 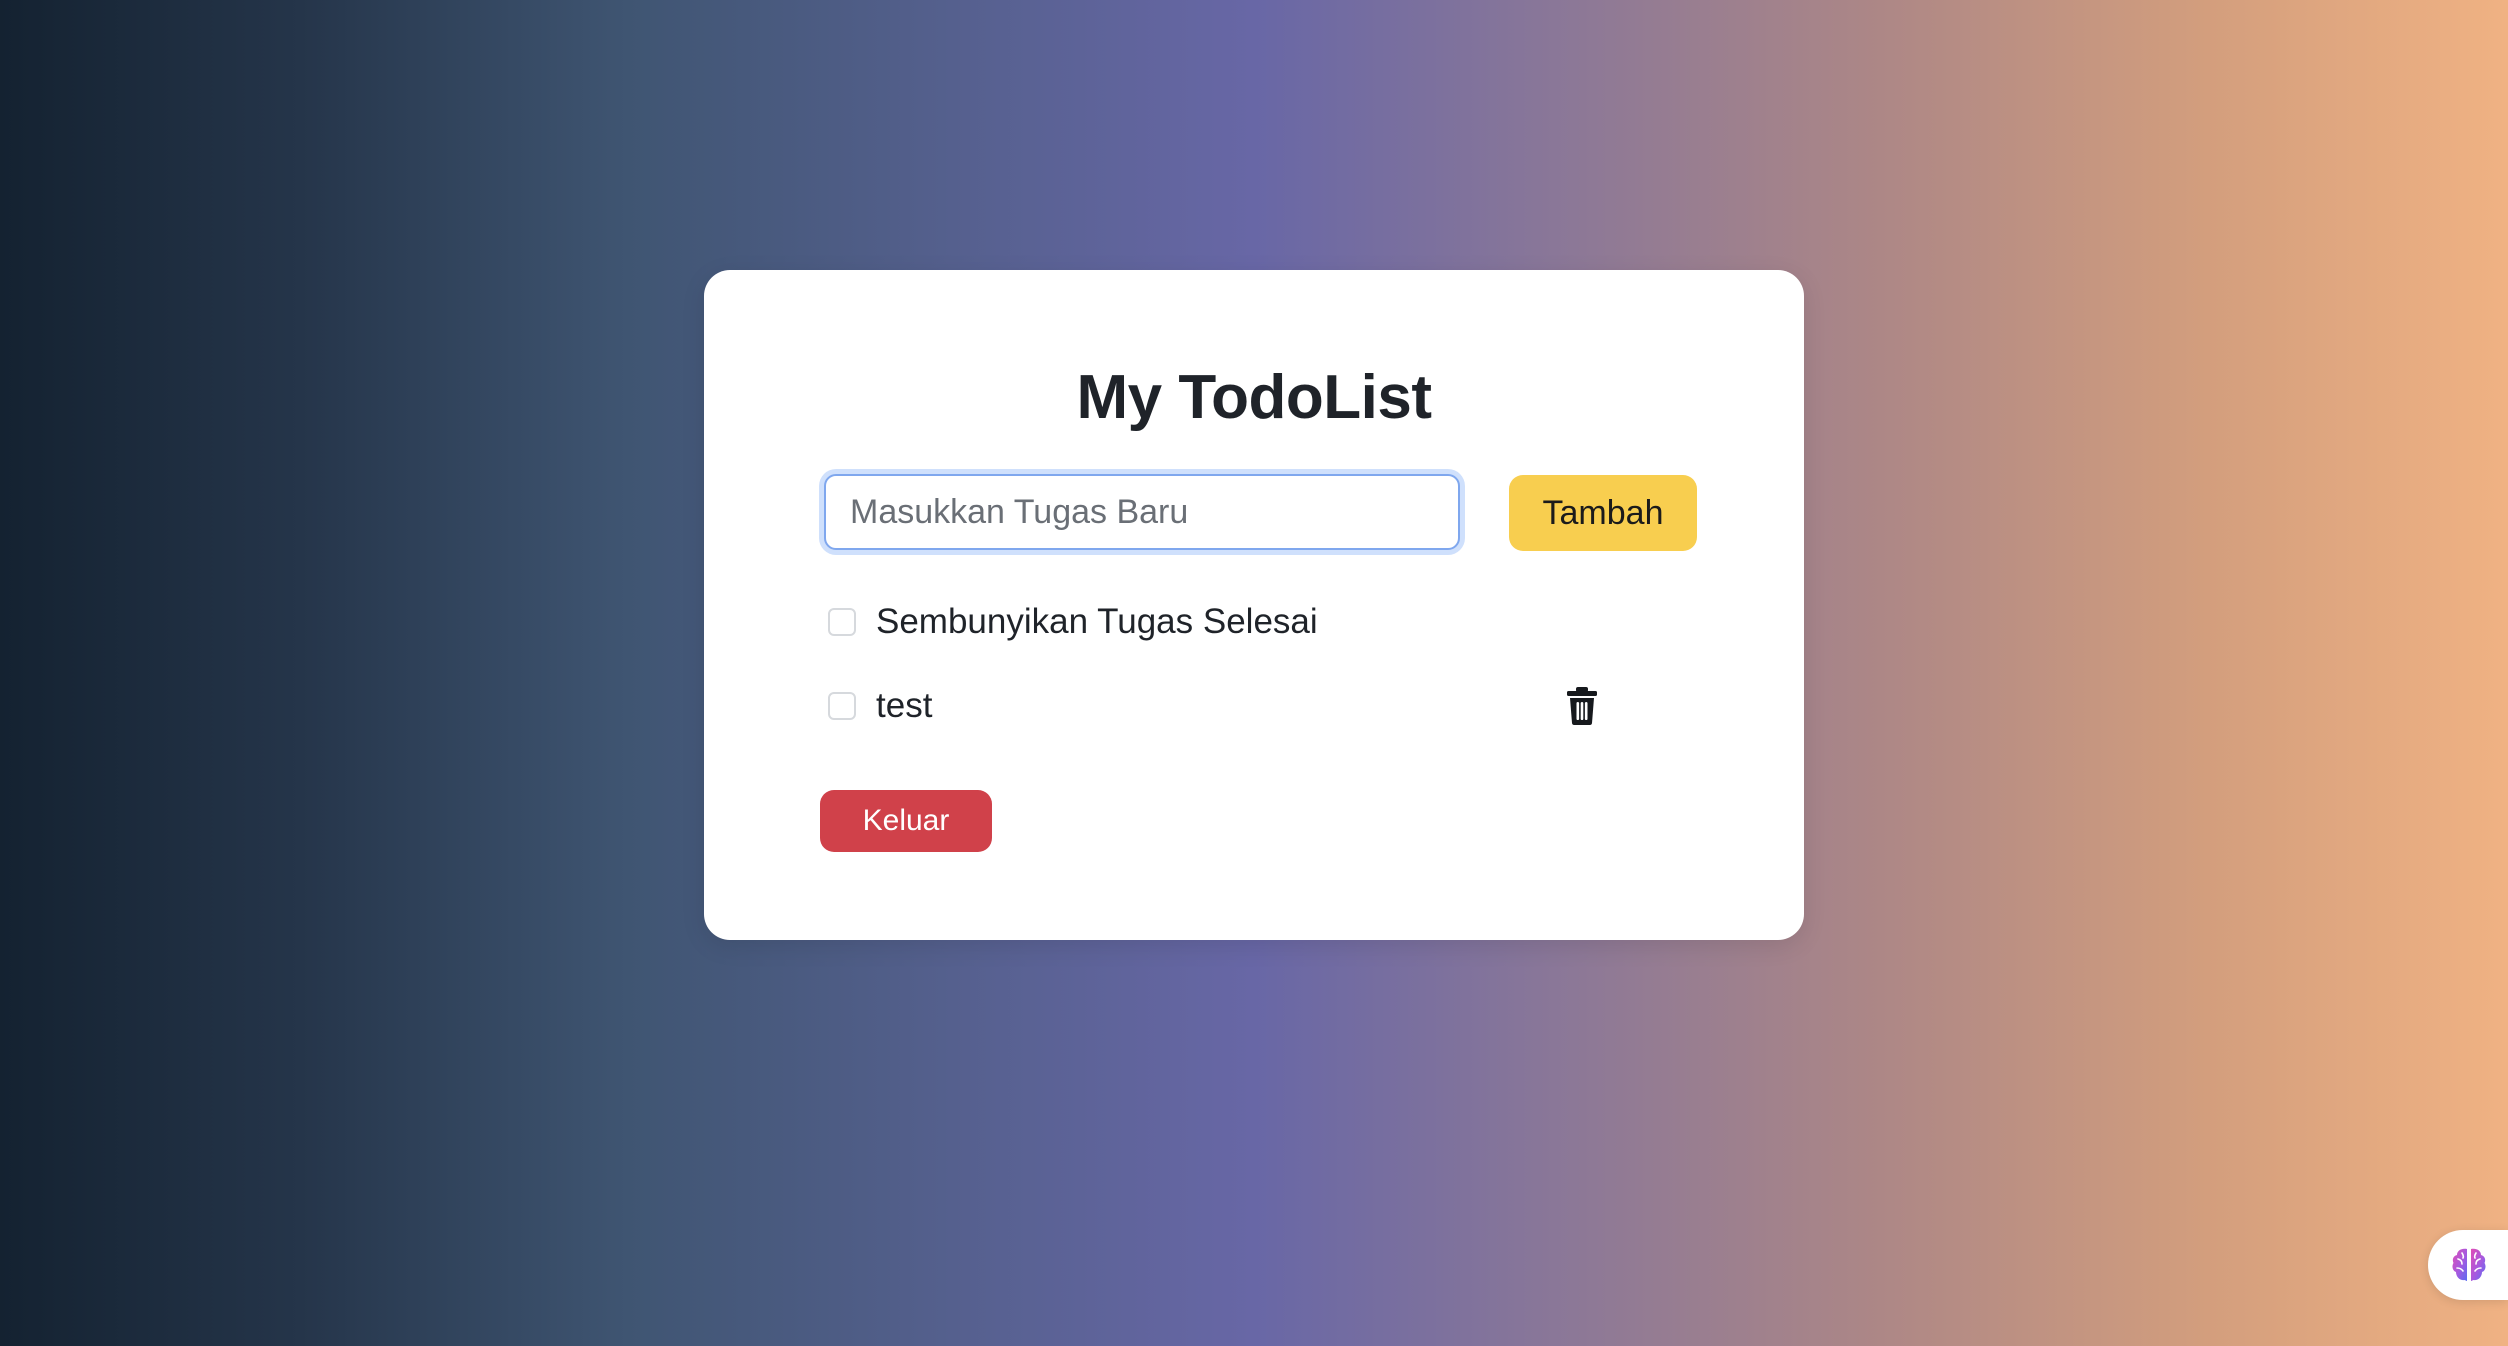 What do you see at coordinates (904, 705) in the screenshot?
I see `task-label: test` at bounding box center [904, 705].